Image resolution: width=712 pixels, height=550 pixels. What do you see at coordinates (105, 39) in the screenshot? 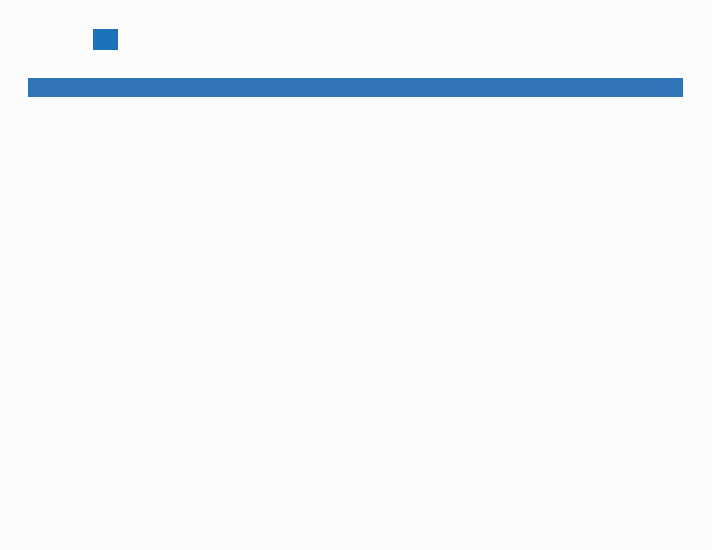
I see `logo-triangle-icon` at bounding box center [105, 39].